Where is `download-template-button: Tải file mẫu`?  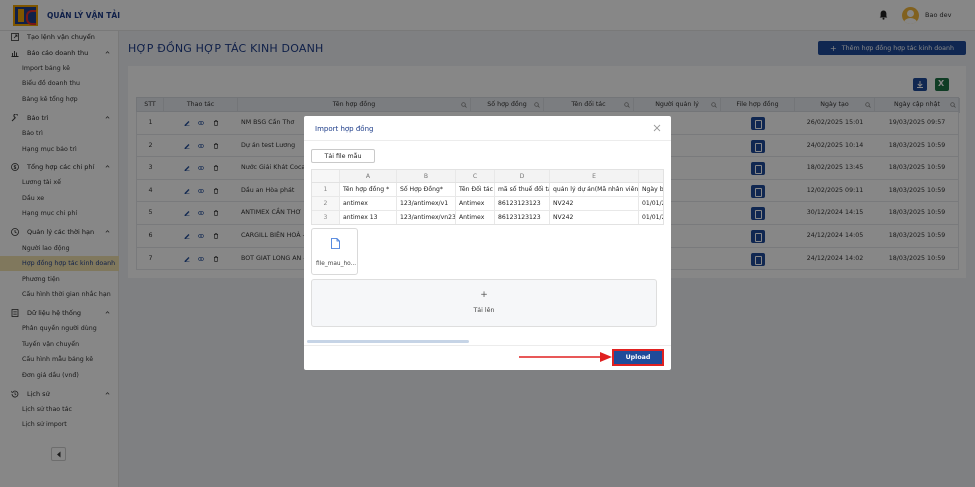
download-template-button: Tải file mẫu is located at coordinates (343, 156).